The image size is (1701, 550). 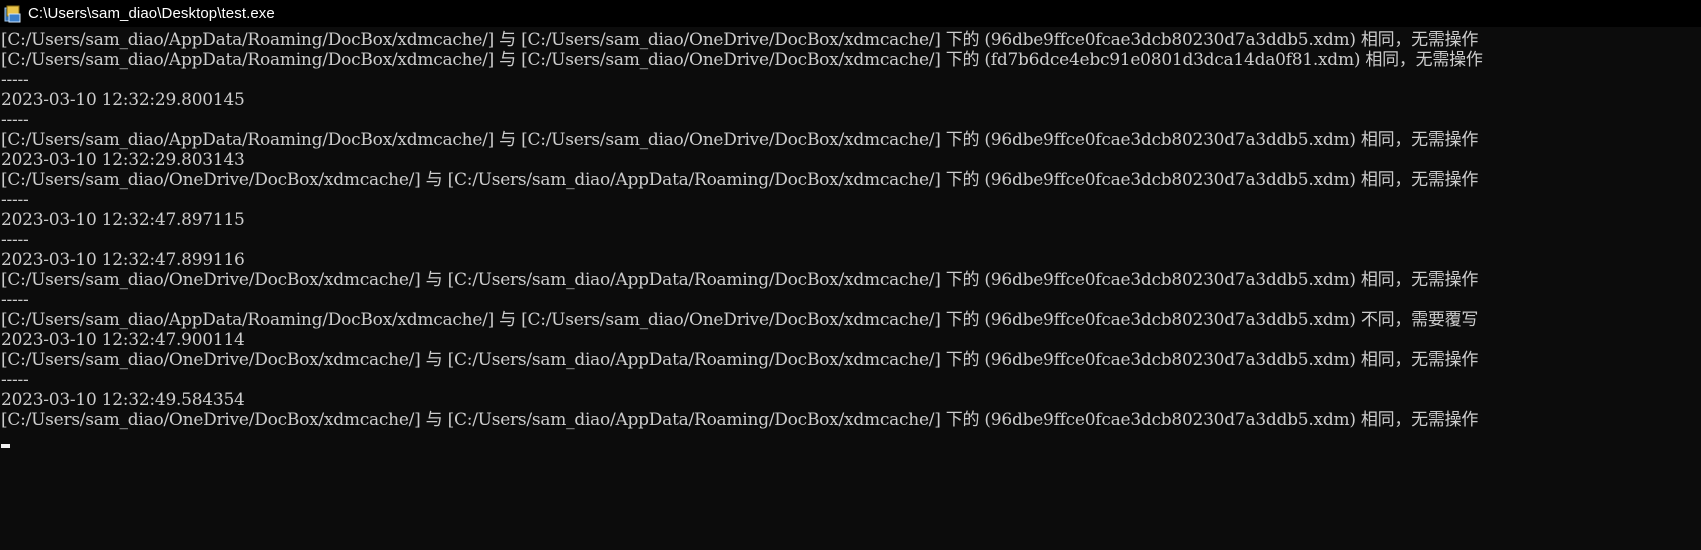 What do you see at coordinates (151, 13) in the screenshot?
I see `window-title: C:\Users\sam_diao\Desktop\test.exe` at bounding box center [151, 13].